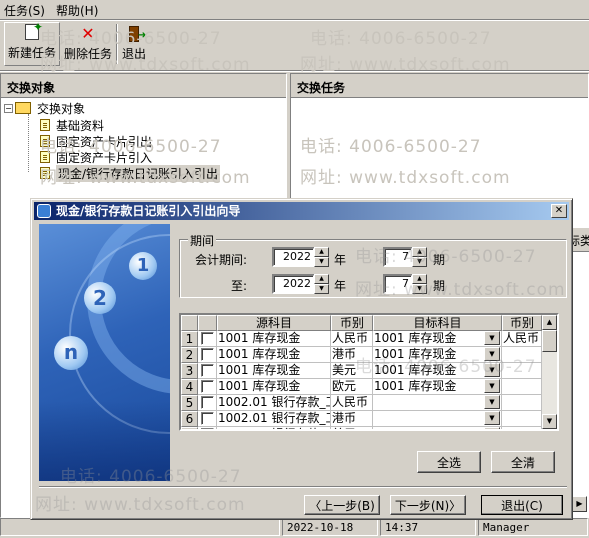 The image size is (589, 538). Describe the element at coordinates (522, 403) in the screenshot. I see `target-currency-cell` at that location.